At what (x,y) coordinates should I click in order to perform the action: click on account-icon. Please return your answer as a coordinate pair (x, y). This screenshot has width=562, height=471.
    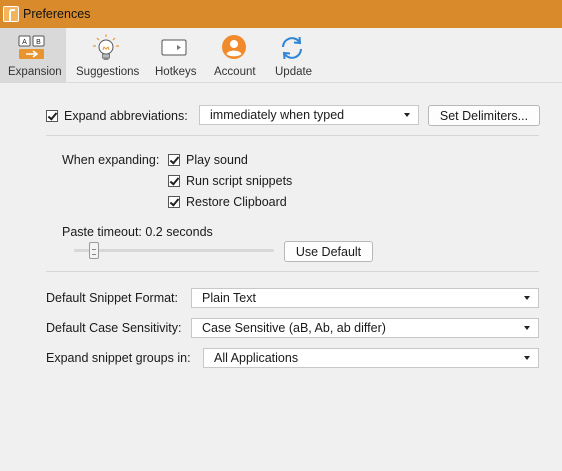
    Looking at the image, I should click on (234, 47).